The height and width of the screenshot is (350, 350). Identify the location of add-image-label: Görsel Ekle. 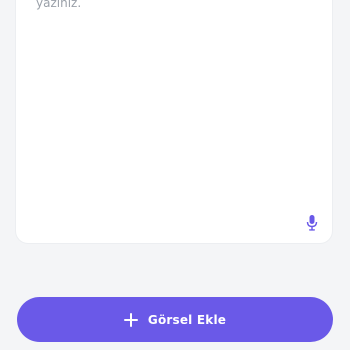
(187, 319).